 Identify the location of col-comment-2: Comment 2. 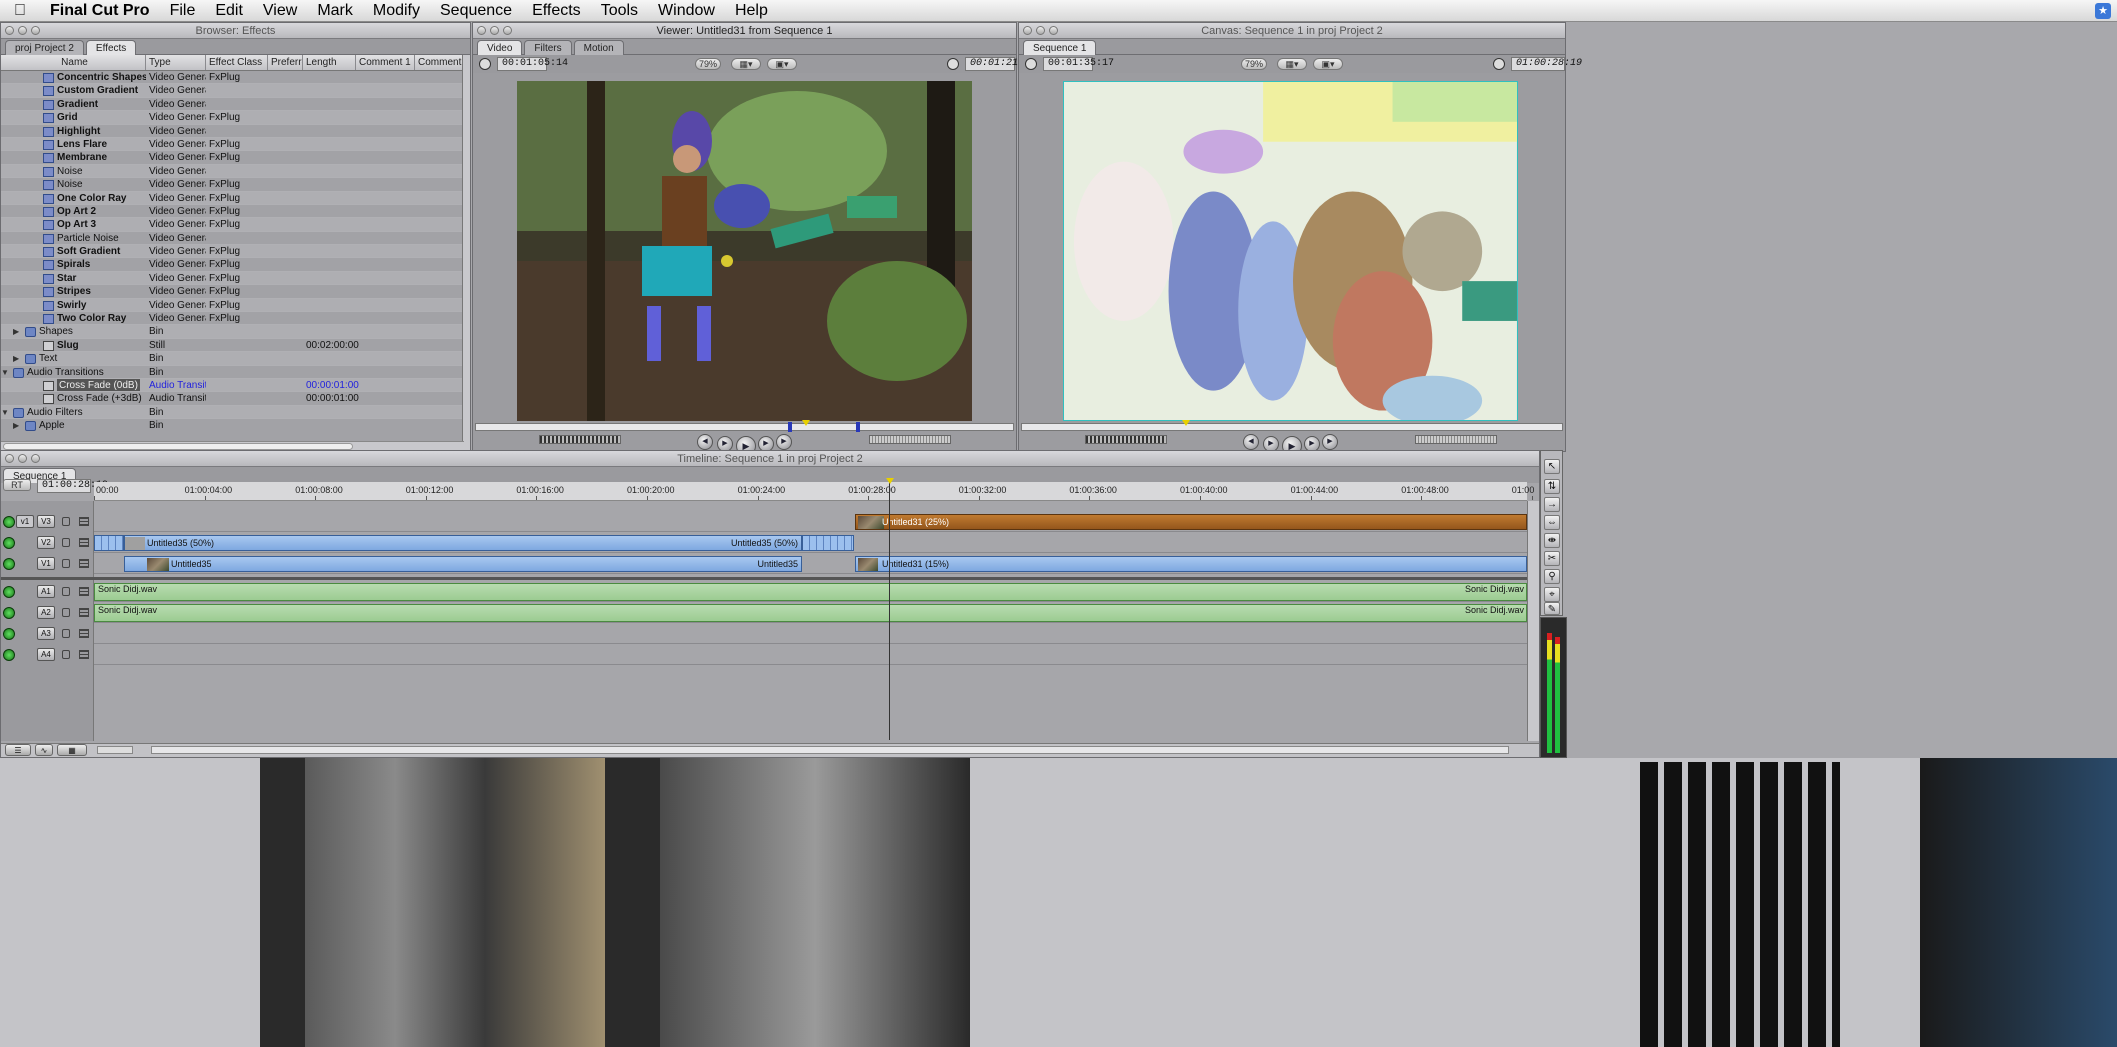
(439, 62).